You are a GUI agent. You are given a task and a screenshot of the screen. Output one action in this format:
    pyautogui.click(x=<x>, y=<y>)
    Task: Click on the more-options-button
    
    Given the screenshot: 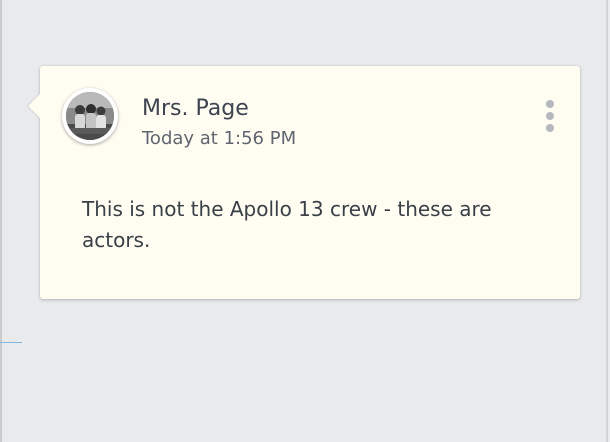 What is the action you would take?
    pyautogui.click(x=550, y=116)
    